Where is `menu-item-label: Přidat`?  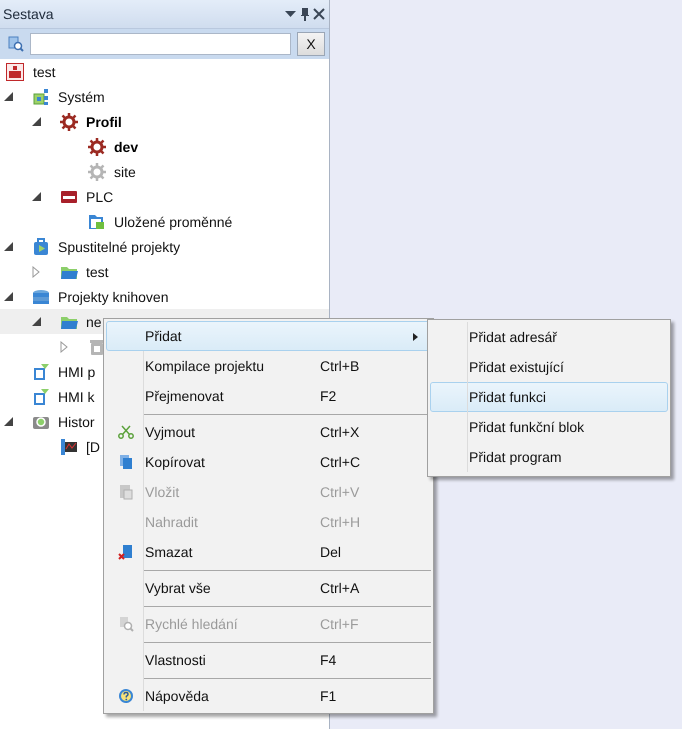
menu-item-label: Přidat is located at coordinates (164, 336).